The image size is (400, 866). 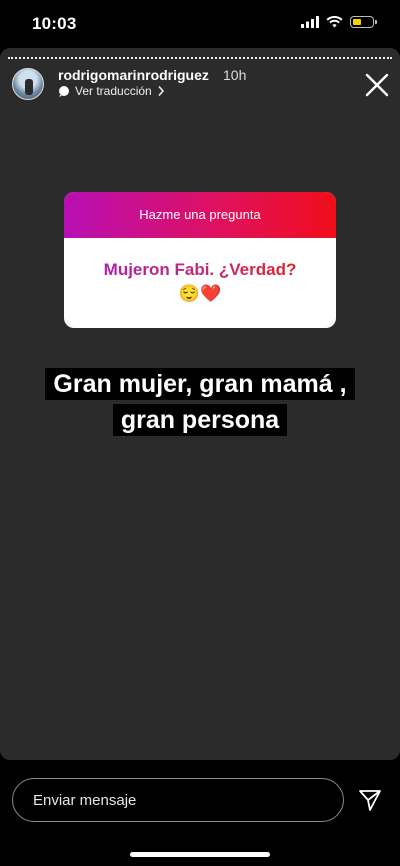 What do you see at coordinates (200, 384) in the screenshot?
I see `caption-line-1: Gran mujer, gran mamá ,` at bounding box center [200, 384].